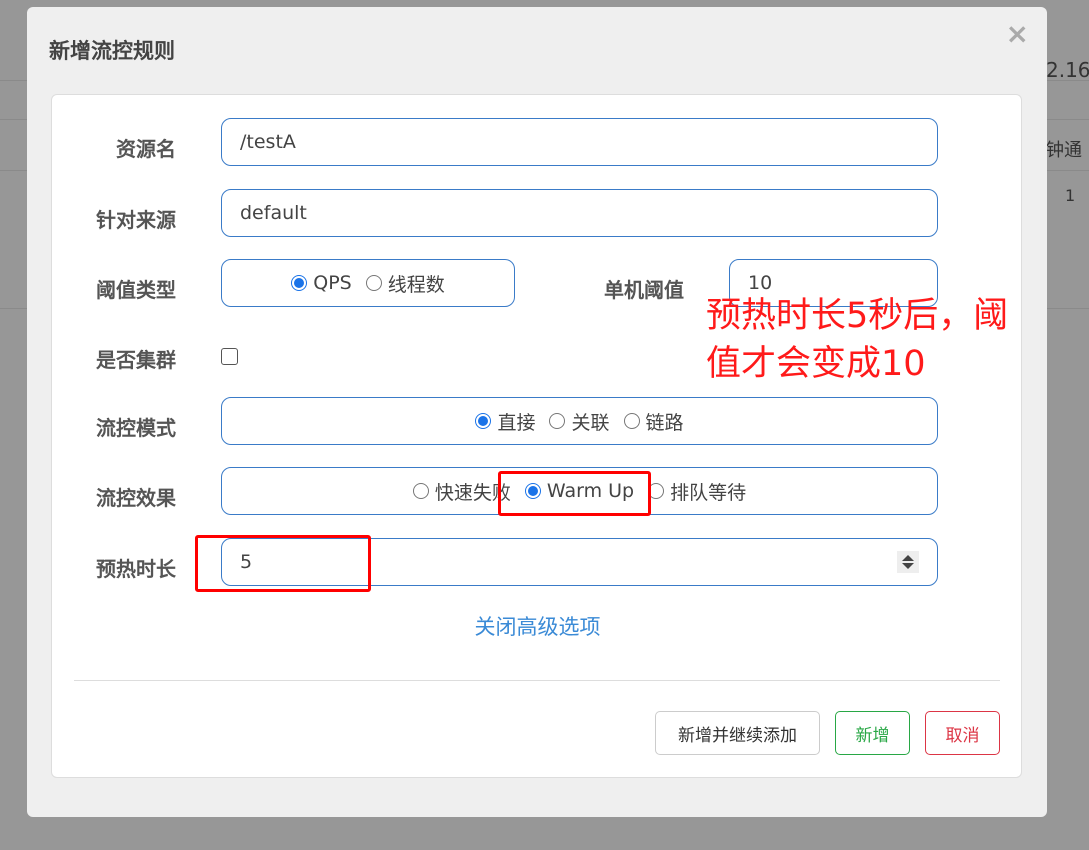  What do you see at coordinates (962, 733) in the screenshot?
I see `cancel-button: 取消` at bounding box center [962, 733].